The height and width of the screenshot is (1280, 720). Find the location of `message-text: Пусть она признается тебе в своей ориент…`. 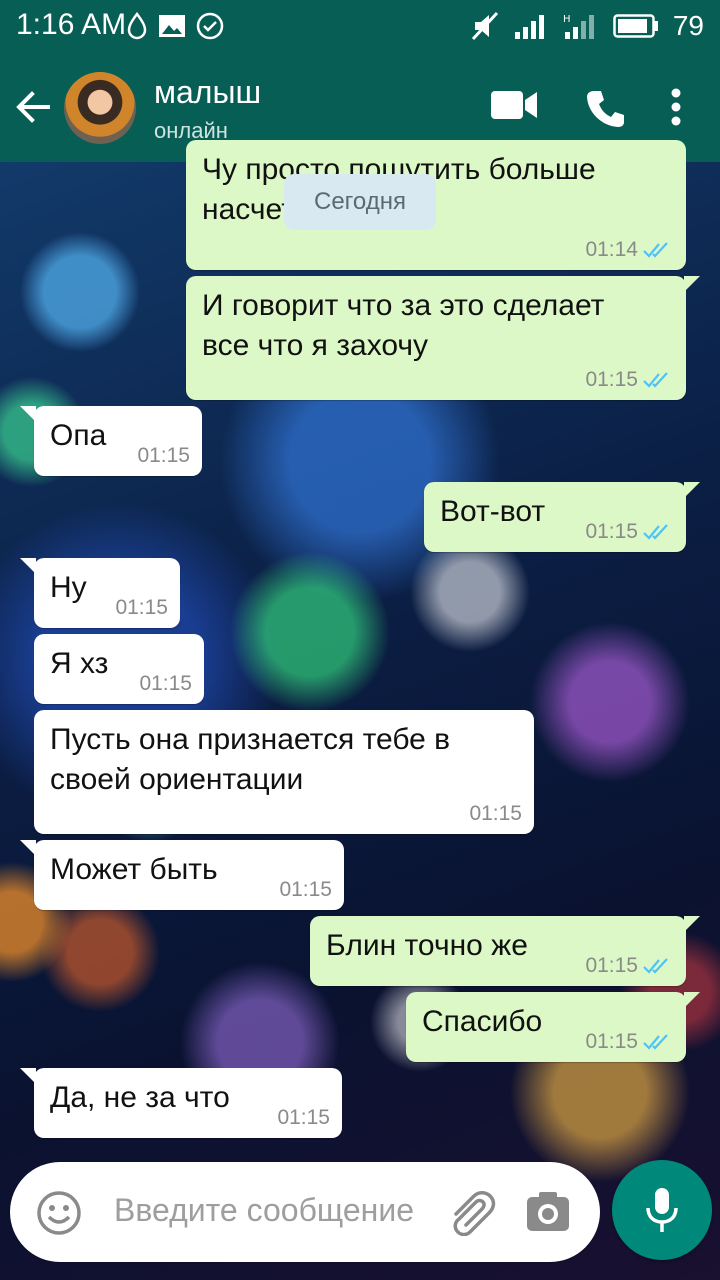

message-text: Пусть она признается тебе в своей ориент… is located at coordinates (250, 759).